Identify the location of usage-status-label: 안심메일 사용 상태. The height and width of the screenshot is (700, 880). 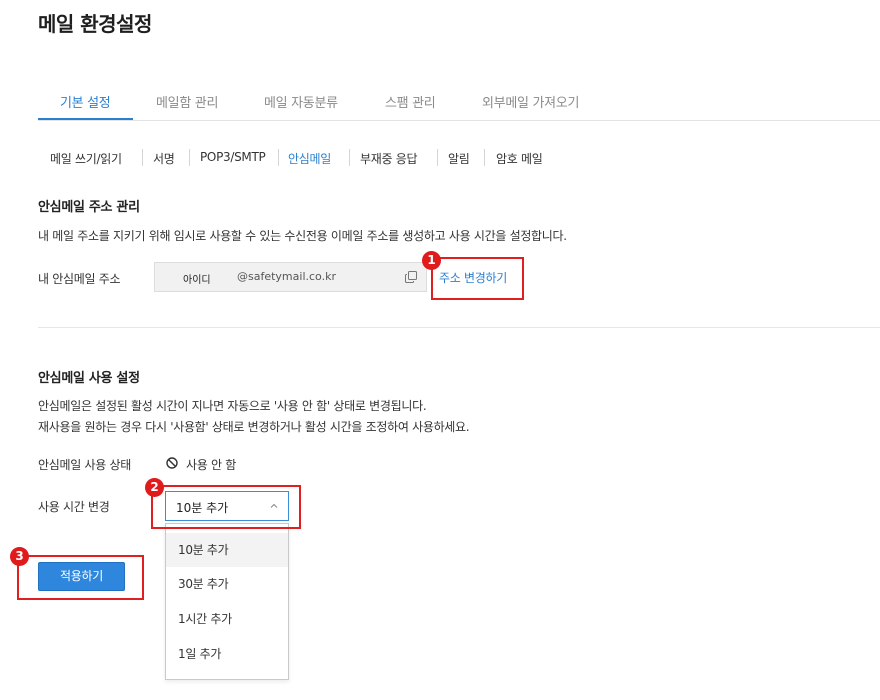
(84, 465).